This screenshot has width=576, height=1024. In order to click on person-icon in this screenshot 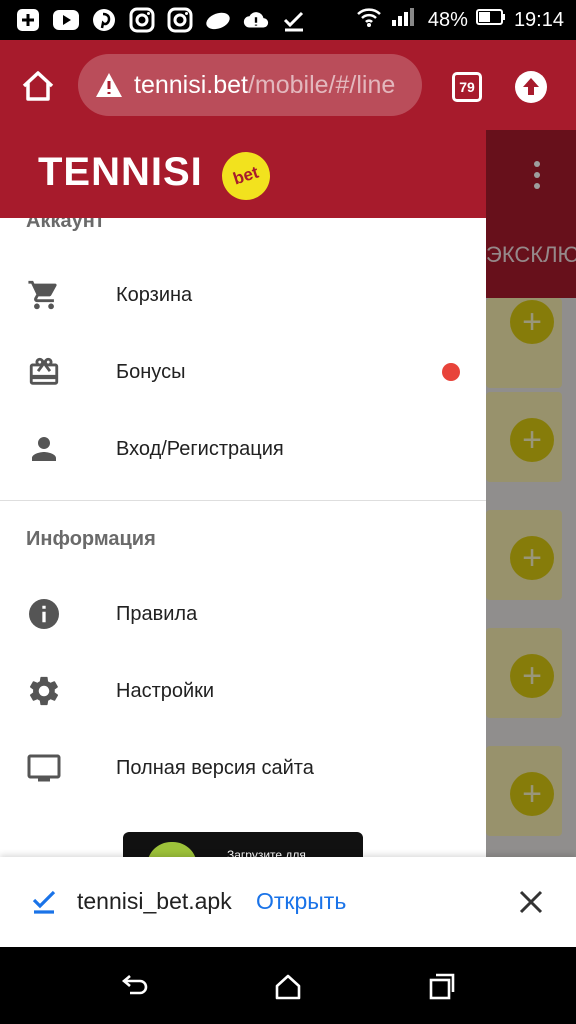, I will do `click(44, 449)`.